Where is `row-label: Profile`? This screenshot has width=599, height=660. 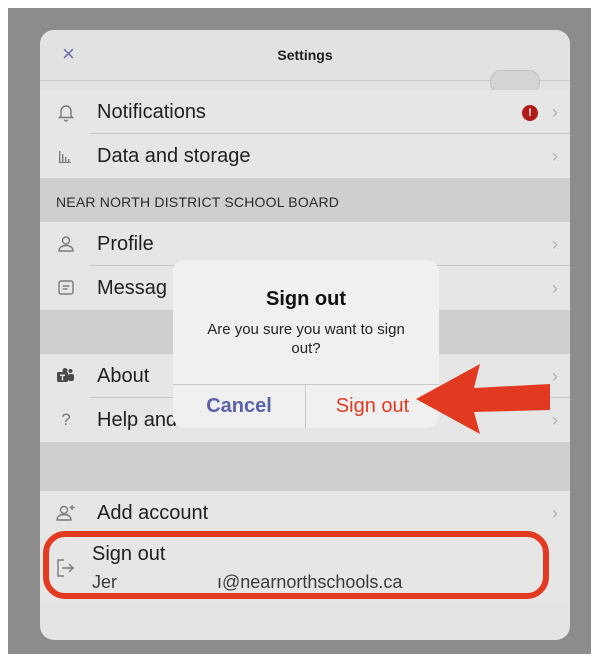
row-label: Profile is located at coordinates (125, 244).